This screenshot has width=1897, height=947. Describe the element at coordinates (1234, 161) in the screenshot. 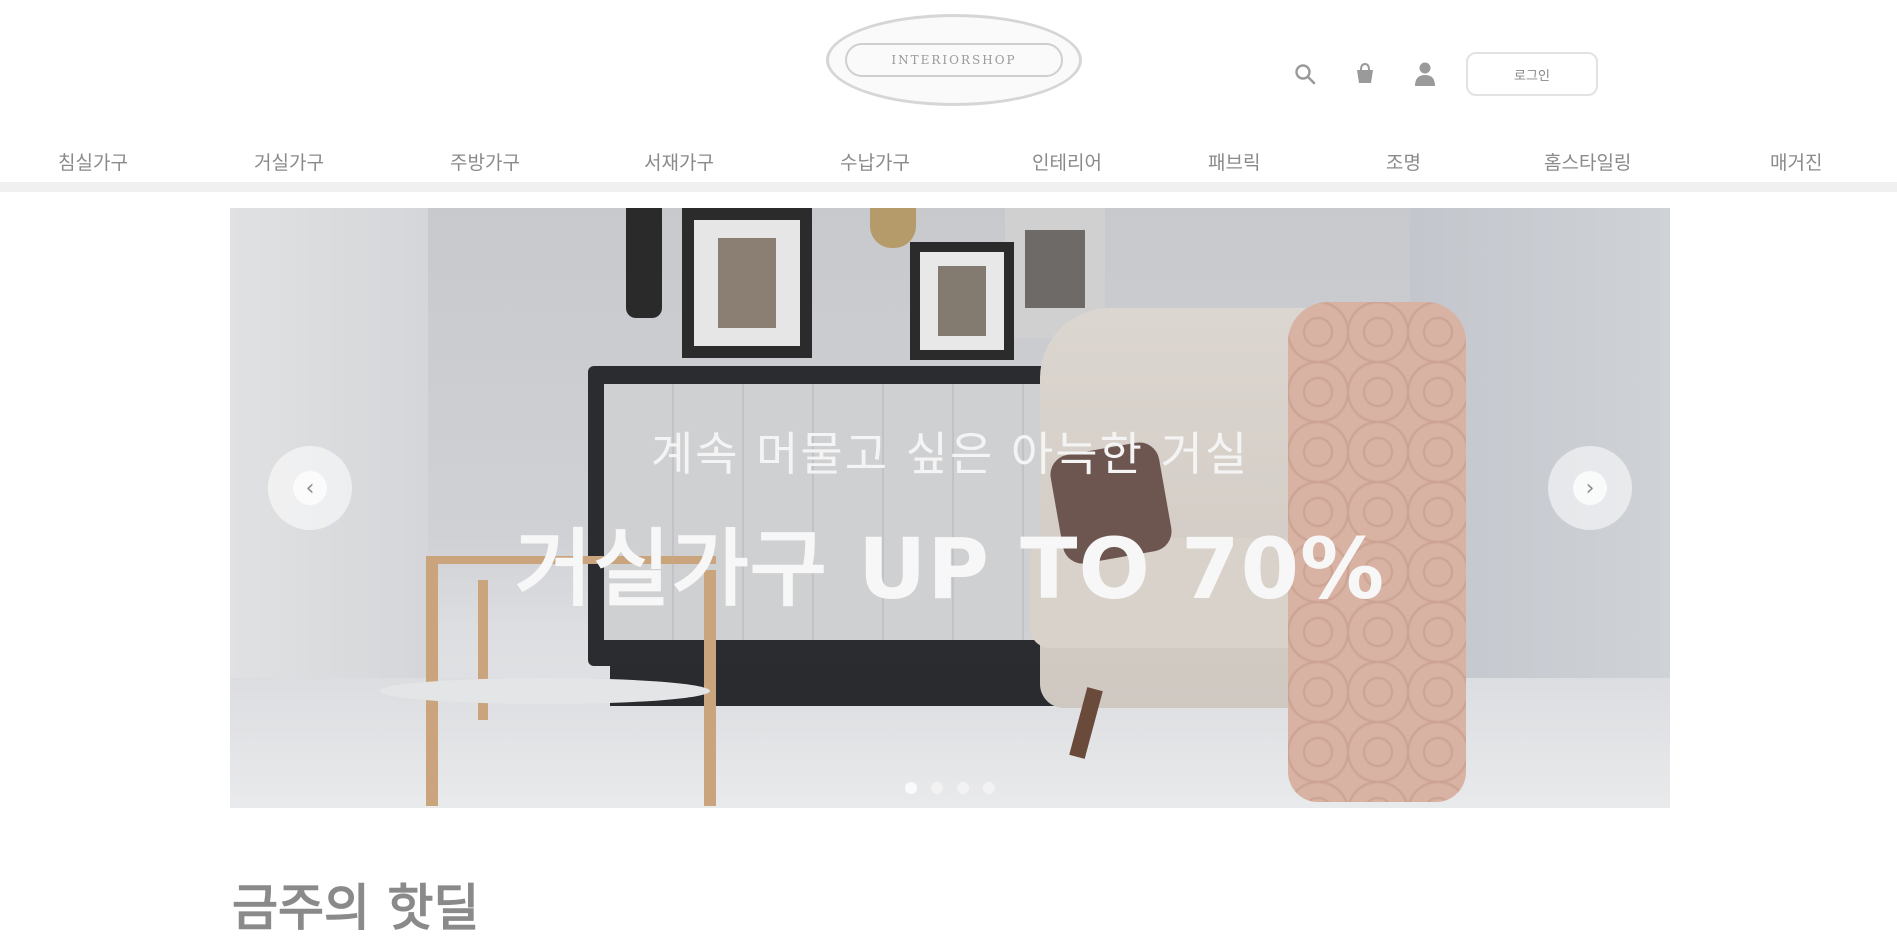

I see `nav-item: 패브릭` at that location.